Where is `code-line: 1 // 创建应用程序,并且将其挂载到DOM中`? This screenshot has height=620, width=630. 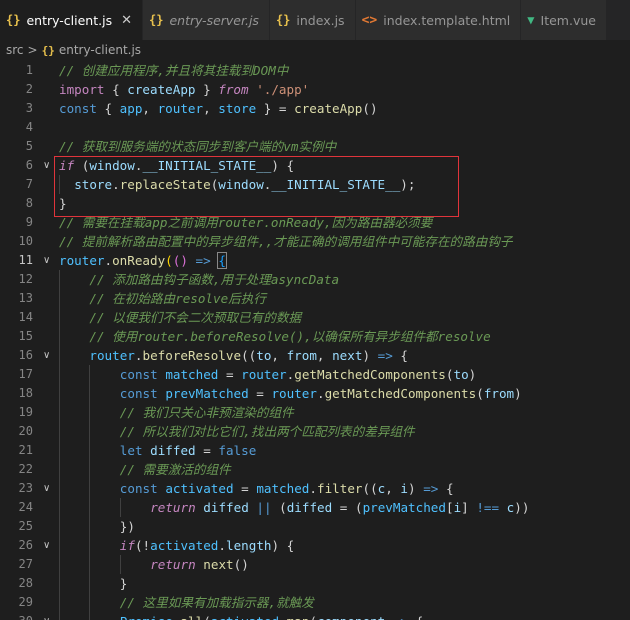 code-line: 1 // 创建应用程序,并且将其挂载到DOM中 is located at coordinates (315, 70).